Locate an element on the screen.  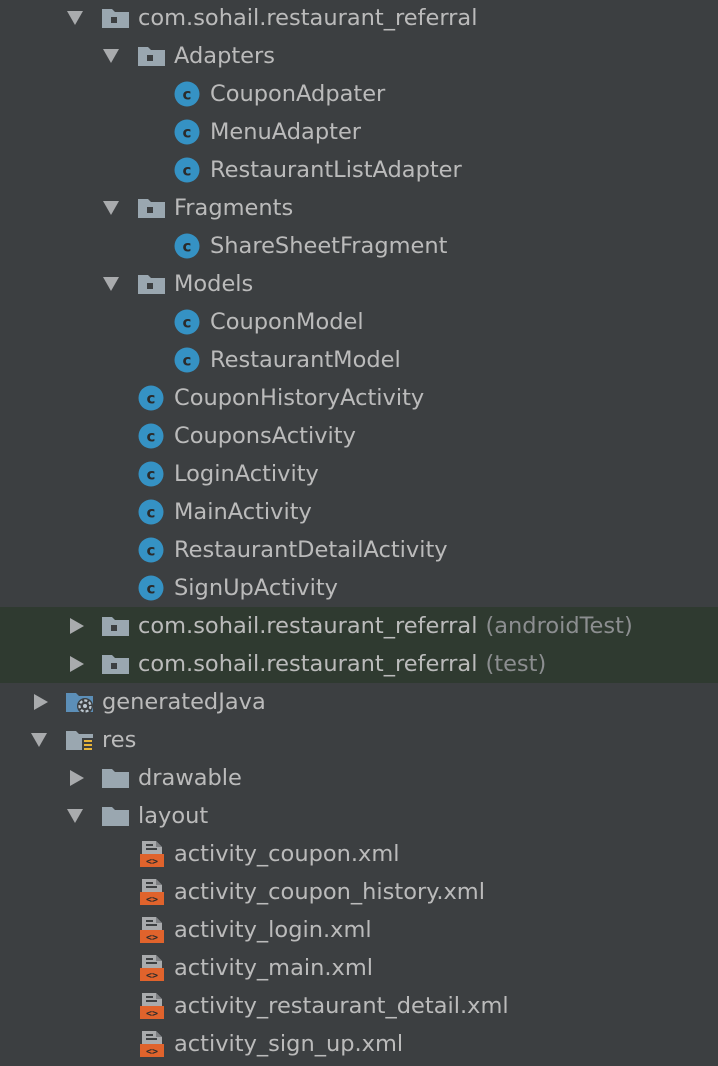
tree-row-label: activity_sign_up.xml is located at coordinates (289, 1044).